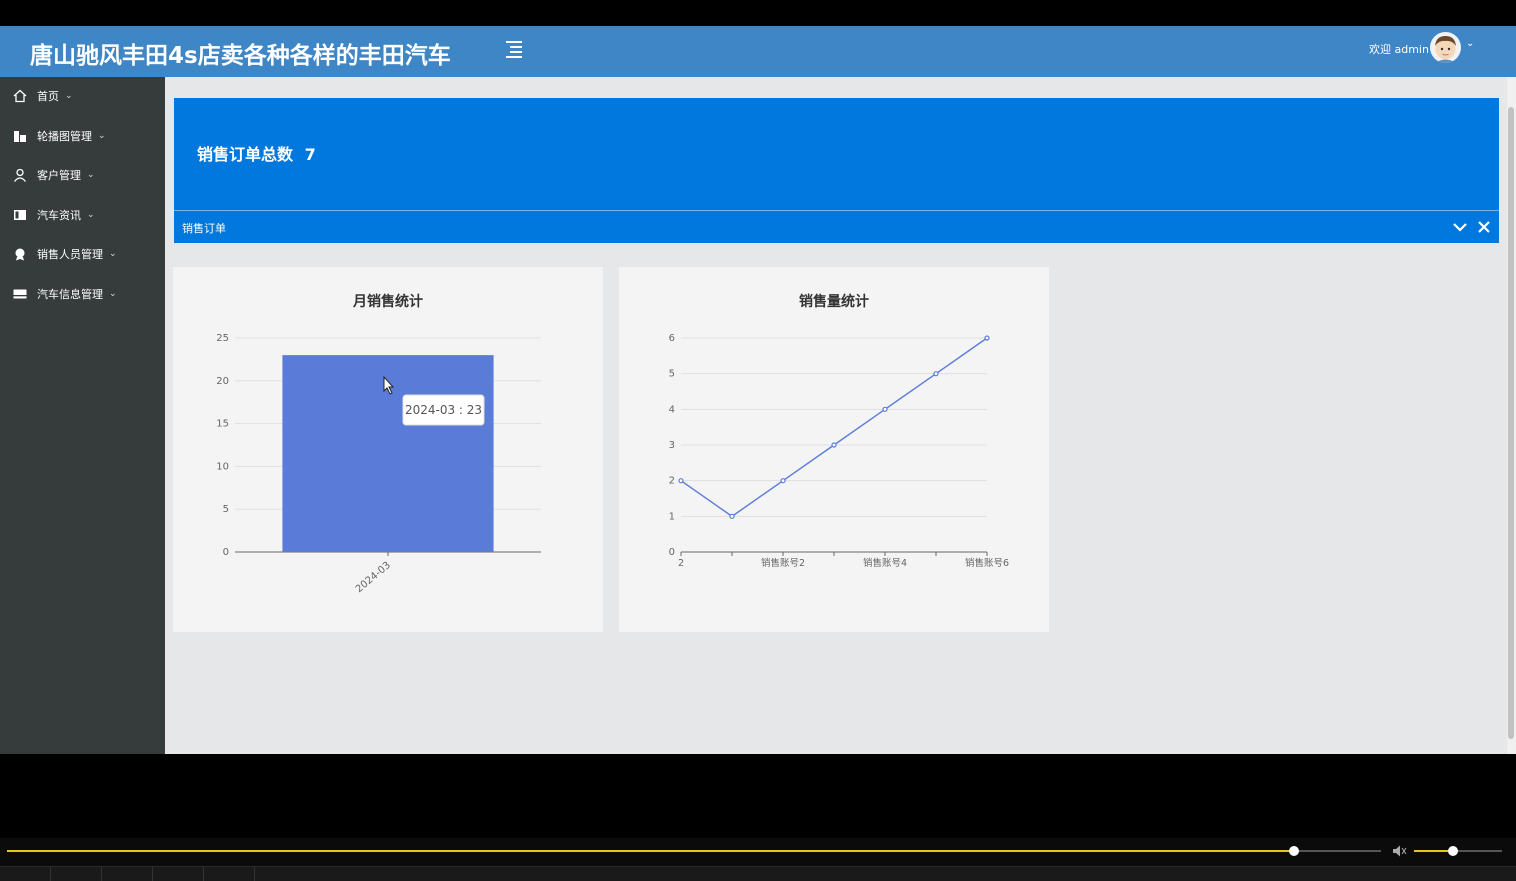 This screenshot has width=1516, height=881. Describe the element at coordinates (20, 254) in the screenshot. I see `person-badge-icon` at that location.